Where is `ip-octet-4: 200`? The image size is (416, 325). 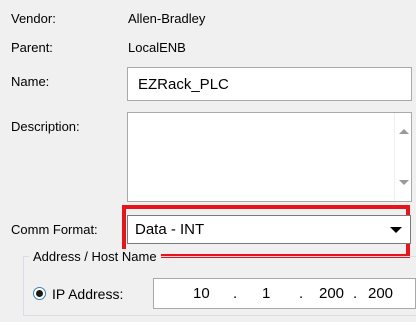 ip-octet-4: 200 is located at coordinates (380, 294).